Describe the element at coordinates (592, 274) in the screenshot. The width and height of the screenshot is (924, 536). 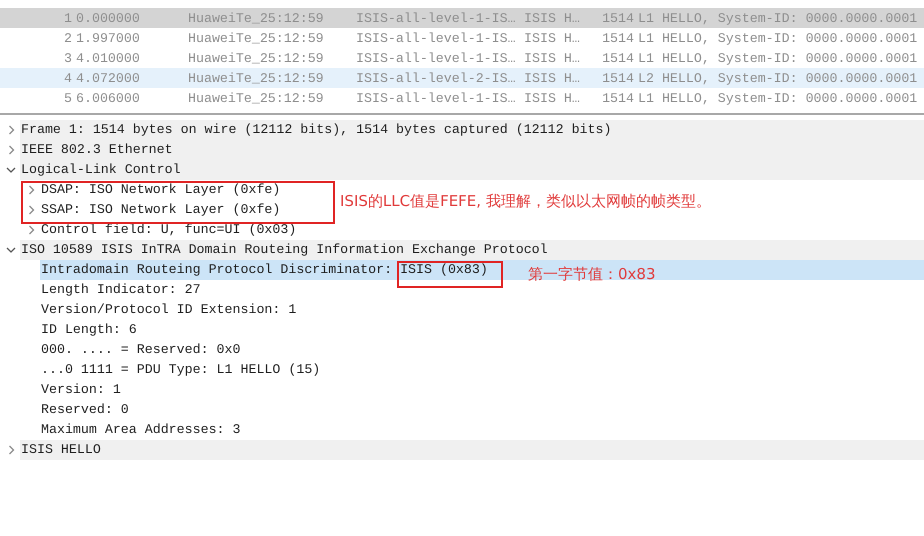
I see `annotation-text: 第一字节值：0x83` at that location.